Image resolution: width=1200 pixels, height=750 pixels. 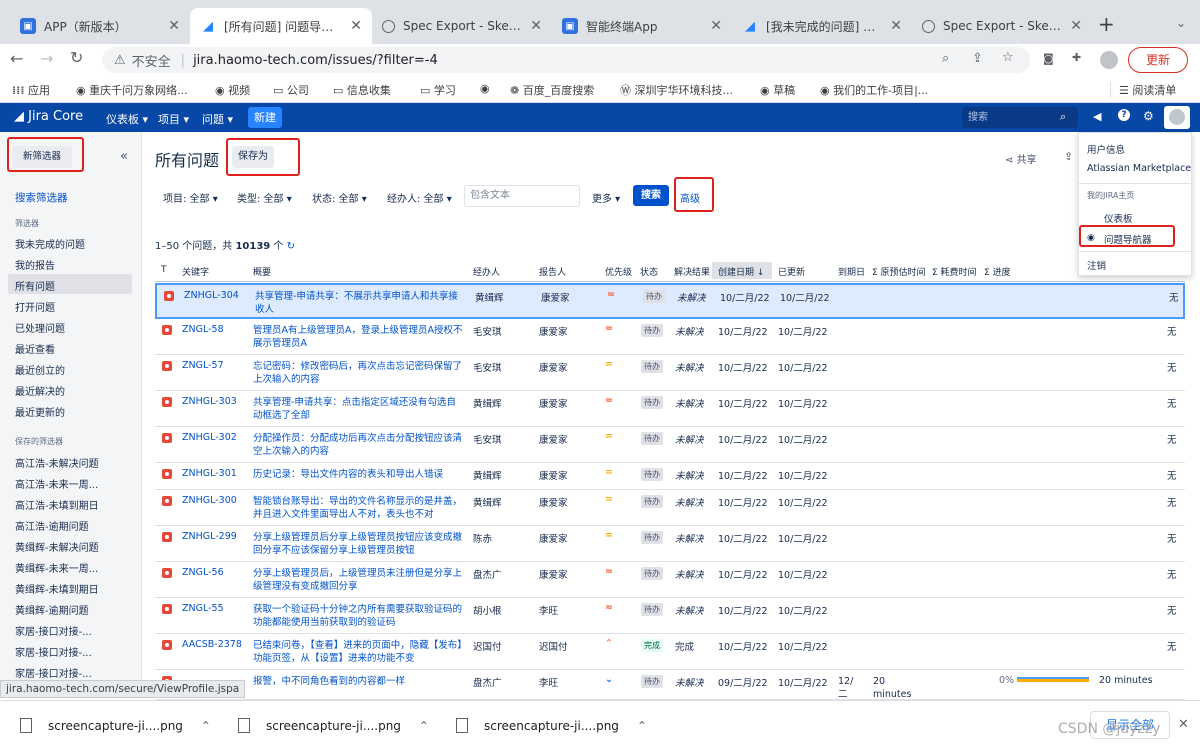 I want to click on status-filter: 状态: 全部 ▾, so click(x=339, y=197).